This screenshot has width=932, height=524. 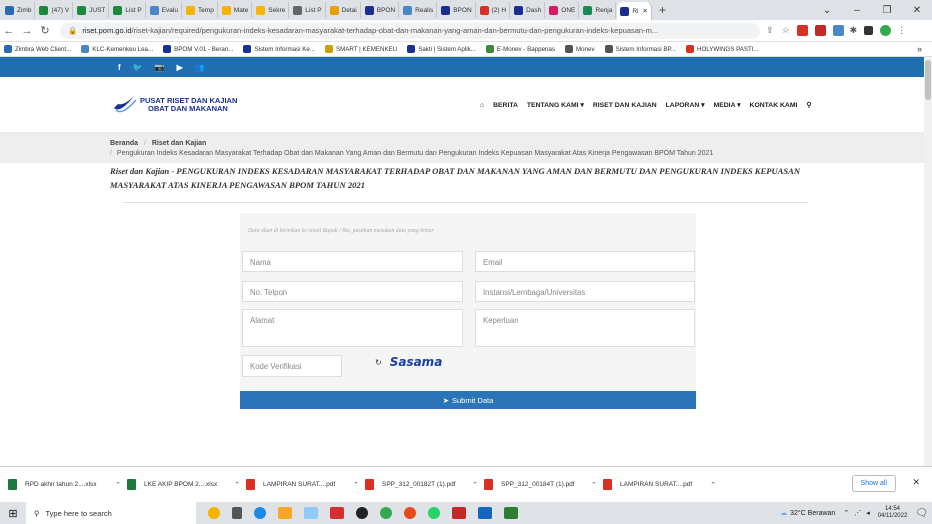 I want to click on nav-item: BERITA, so click(x=505, y=105).